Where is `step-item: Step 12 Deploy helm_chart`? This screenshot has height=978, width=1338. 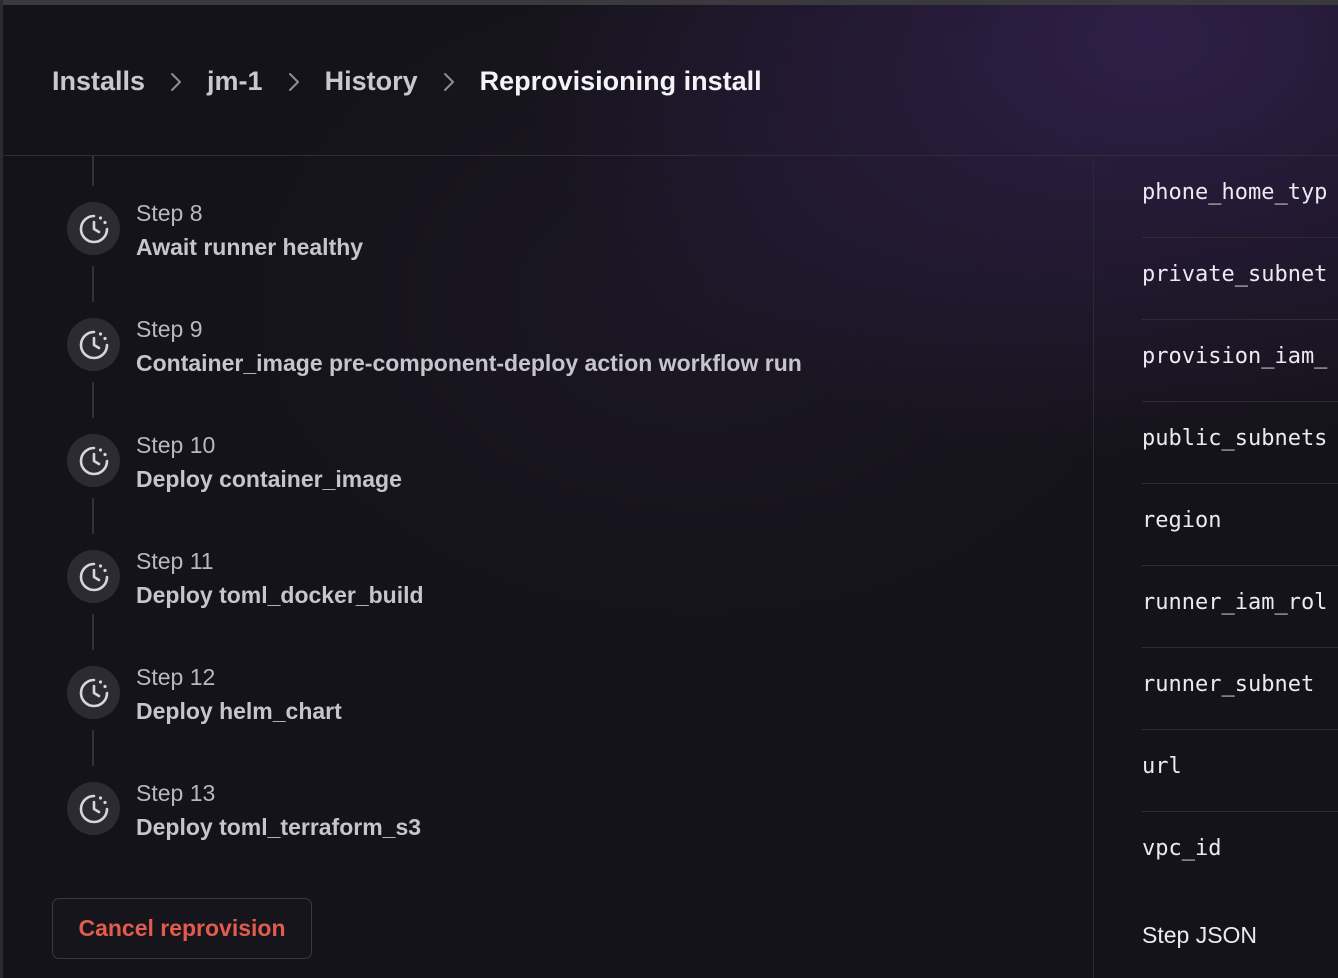
step-item: Step 12 Deploy helm_chart is located at coordinates (517, 705).